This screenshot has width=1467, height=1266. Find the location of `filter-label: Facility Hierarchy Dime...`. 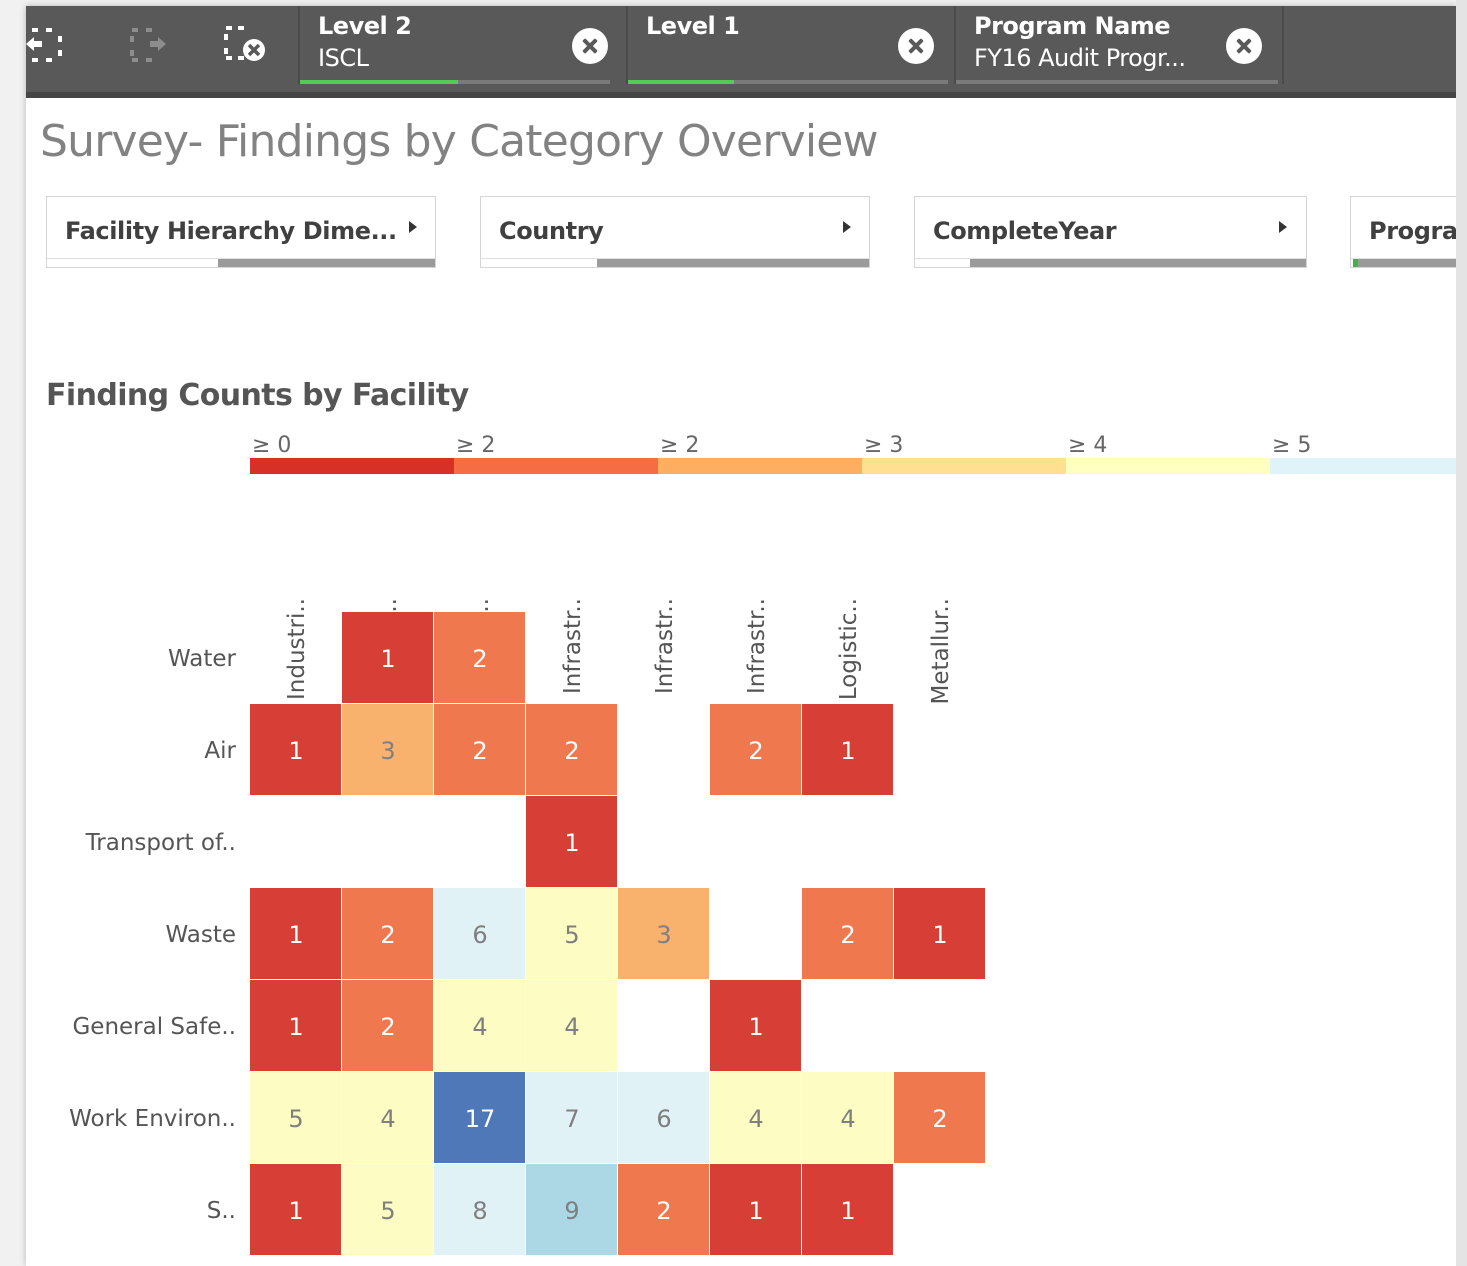

filter-label: Facility Hierarchy Dime... is located at coordinates (231, 231).